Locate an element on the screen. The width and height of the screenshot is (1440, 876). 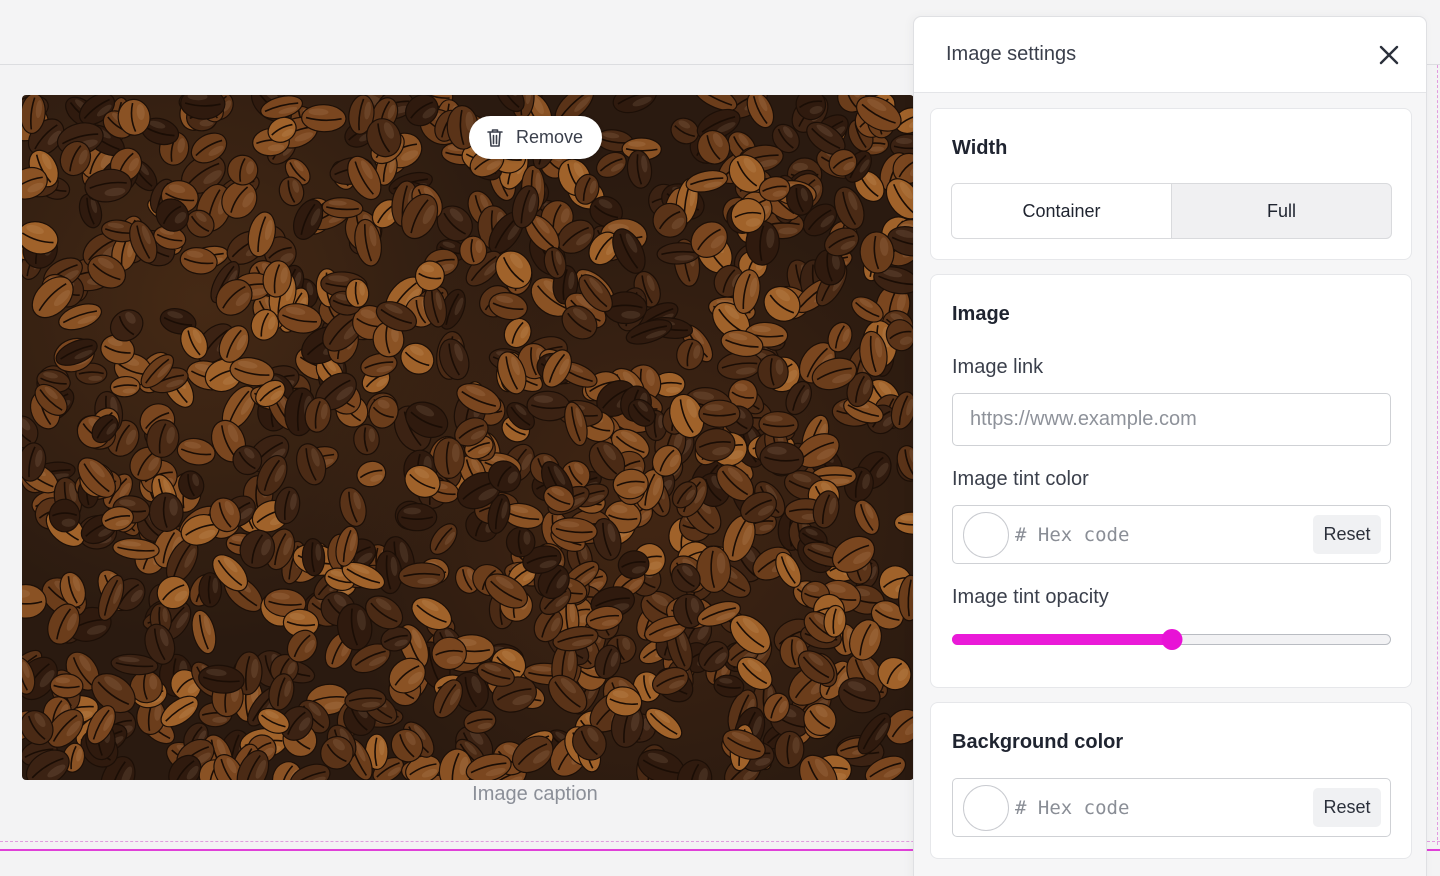
image-title: Image is located at coordinates (981, 314).